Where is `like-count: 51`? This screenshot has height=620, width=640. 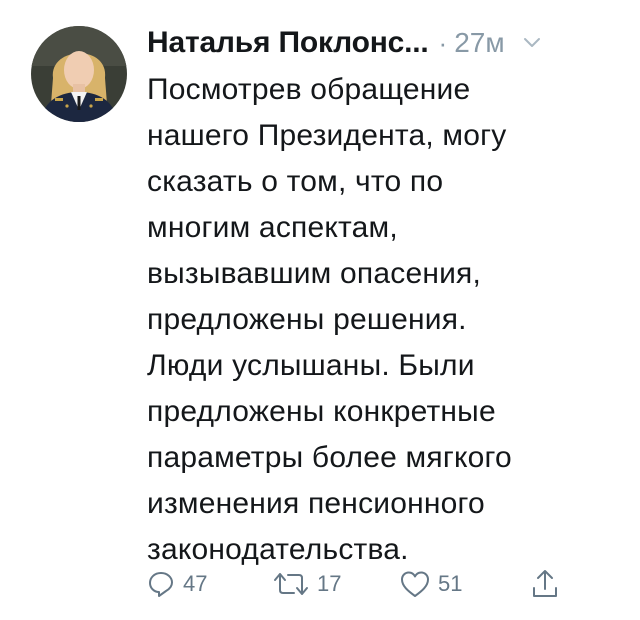 like-count: 51 is located at coordinates (450, 583).